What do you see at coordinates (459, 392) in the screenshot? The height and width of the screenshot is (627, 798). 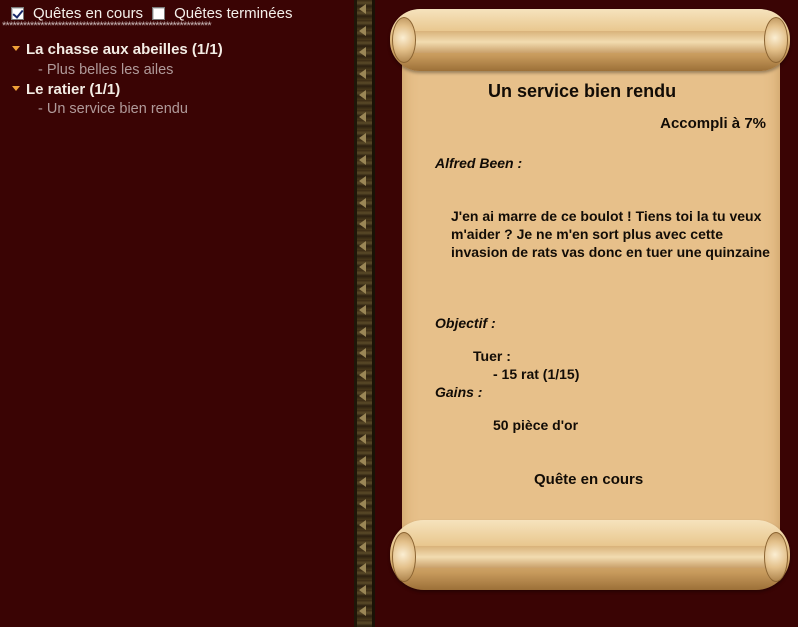 I see `gains-label: Gains :` at bounding box center [459, 392].